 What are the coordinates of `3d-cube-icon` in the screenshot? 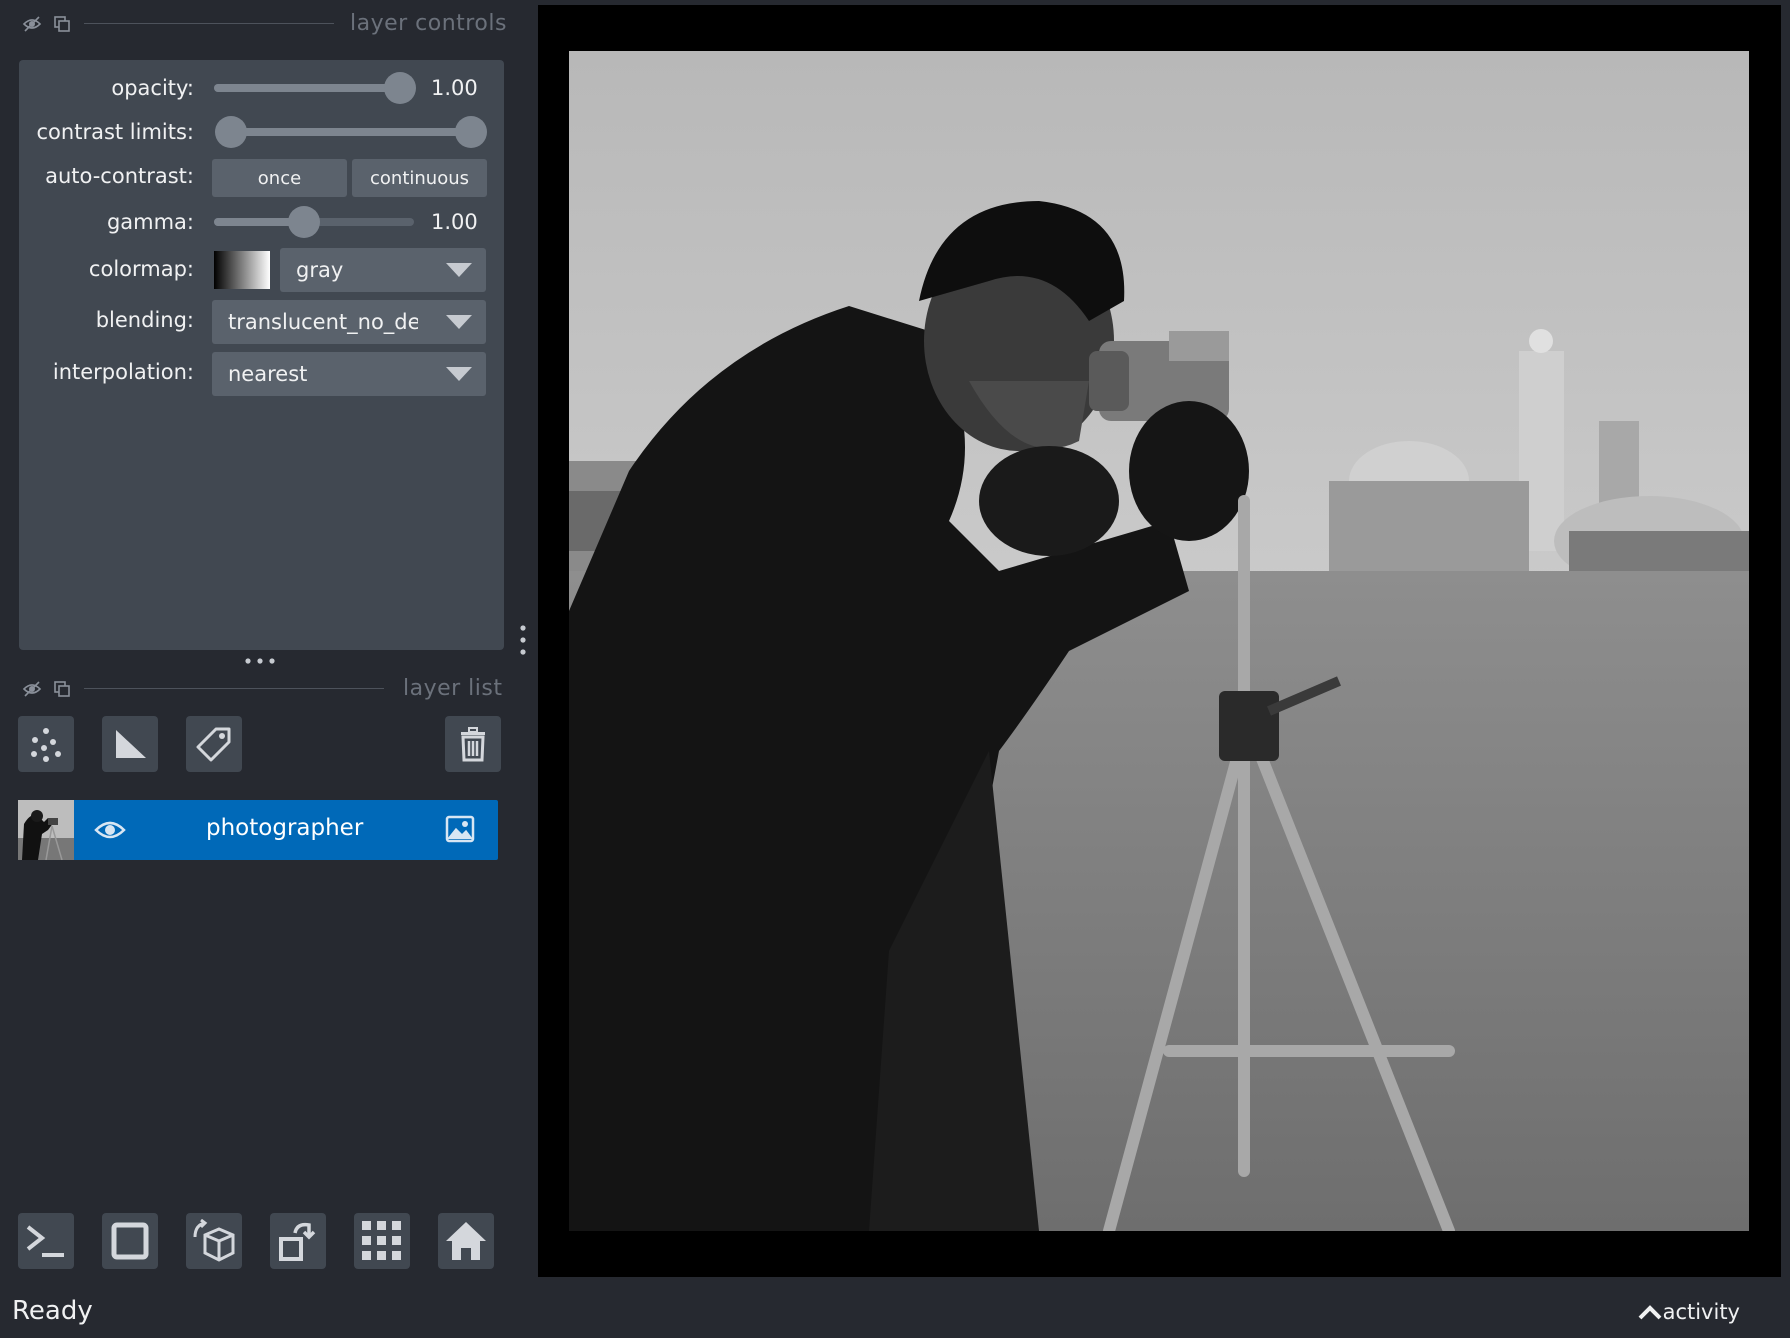 It's located at (214, 1240).